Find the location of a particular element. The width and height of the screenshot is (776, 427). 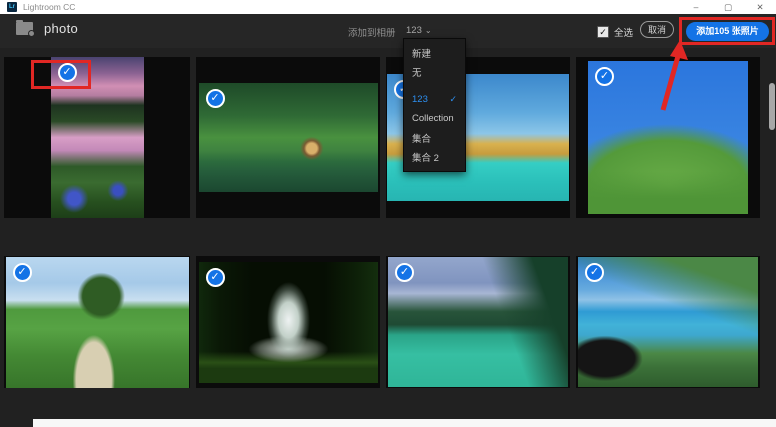

chevron-down-icon: ⌄ is located at coordinates (428, 30).